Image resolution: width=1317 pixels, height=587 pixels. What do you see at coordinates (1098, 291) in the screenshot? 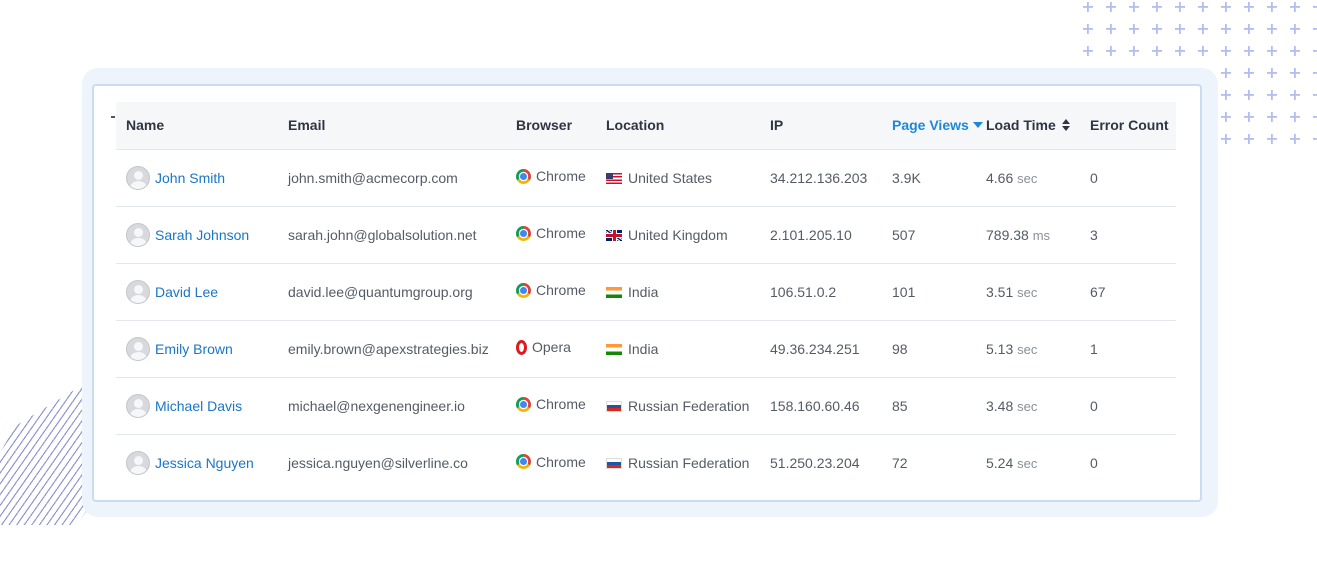
I see `cell-error-count: 67` at bounding box center [1098, 291].